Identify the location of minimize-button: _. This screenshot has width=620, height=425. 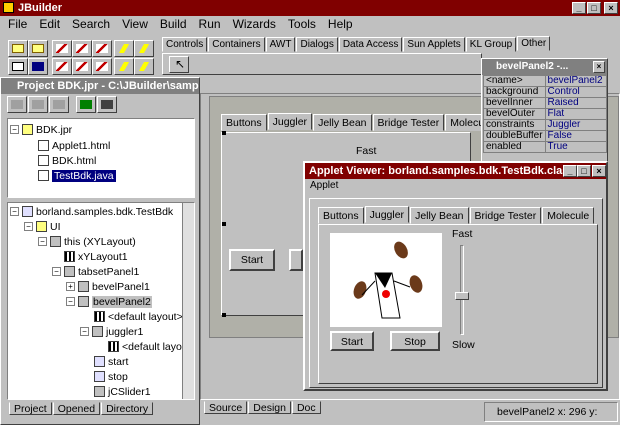
(579, 8).